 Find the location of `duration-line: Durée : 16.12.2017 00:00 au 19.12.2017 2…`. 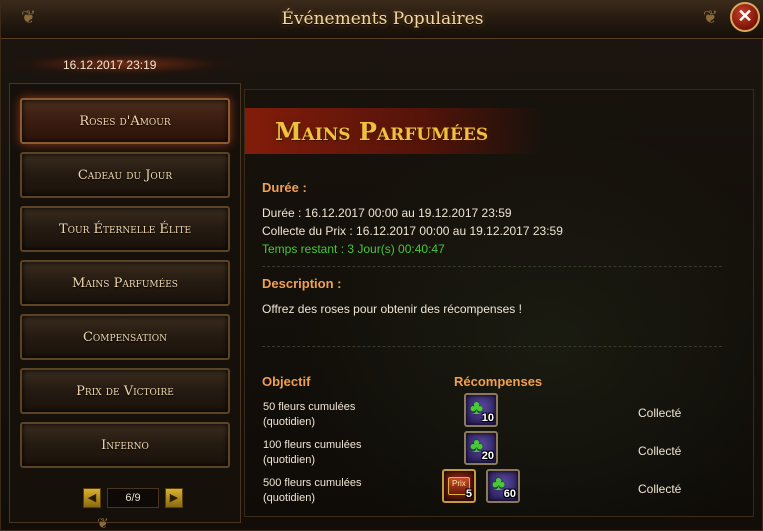

duration-line: Durée : 16.12.2017 00:00 au 19.12.2017 2… is located at coordinates (387, 213).